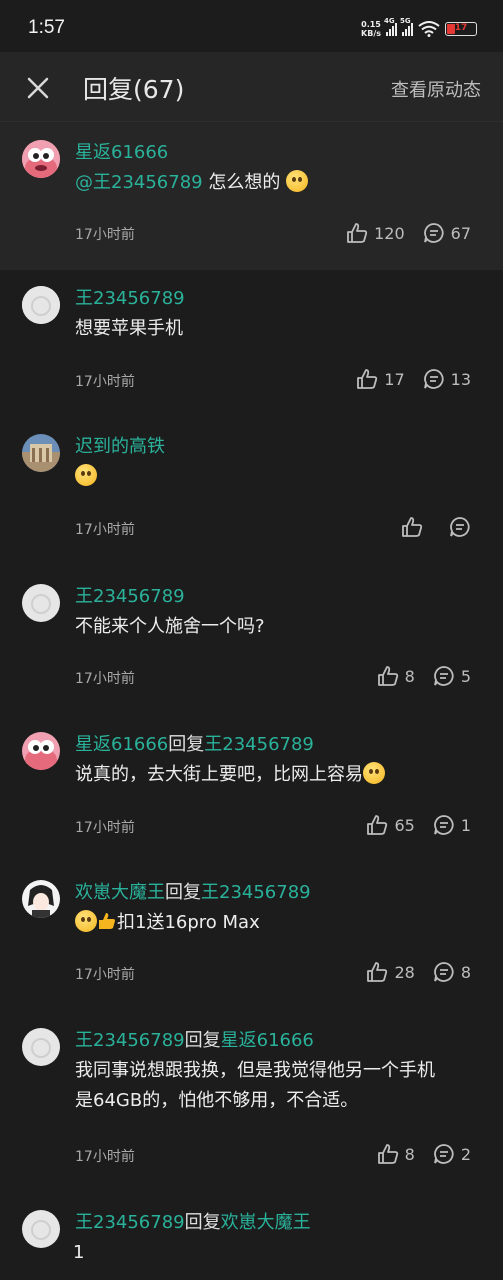 This screenshot has height=1280, width=503. Describe the element at coordinates (107, 921) in the screenshot. I see `thumbs-up-emoji-icon` at that location.